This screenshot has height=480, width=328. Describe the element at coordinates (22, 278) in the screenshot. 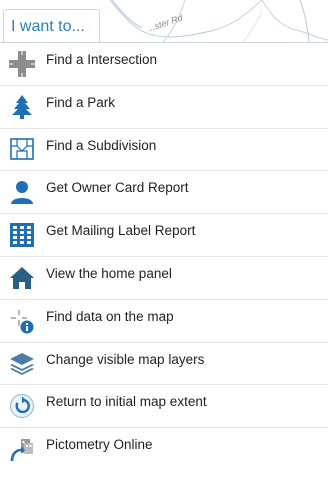

I see `home-icon` at that location.